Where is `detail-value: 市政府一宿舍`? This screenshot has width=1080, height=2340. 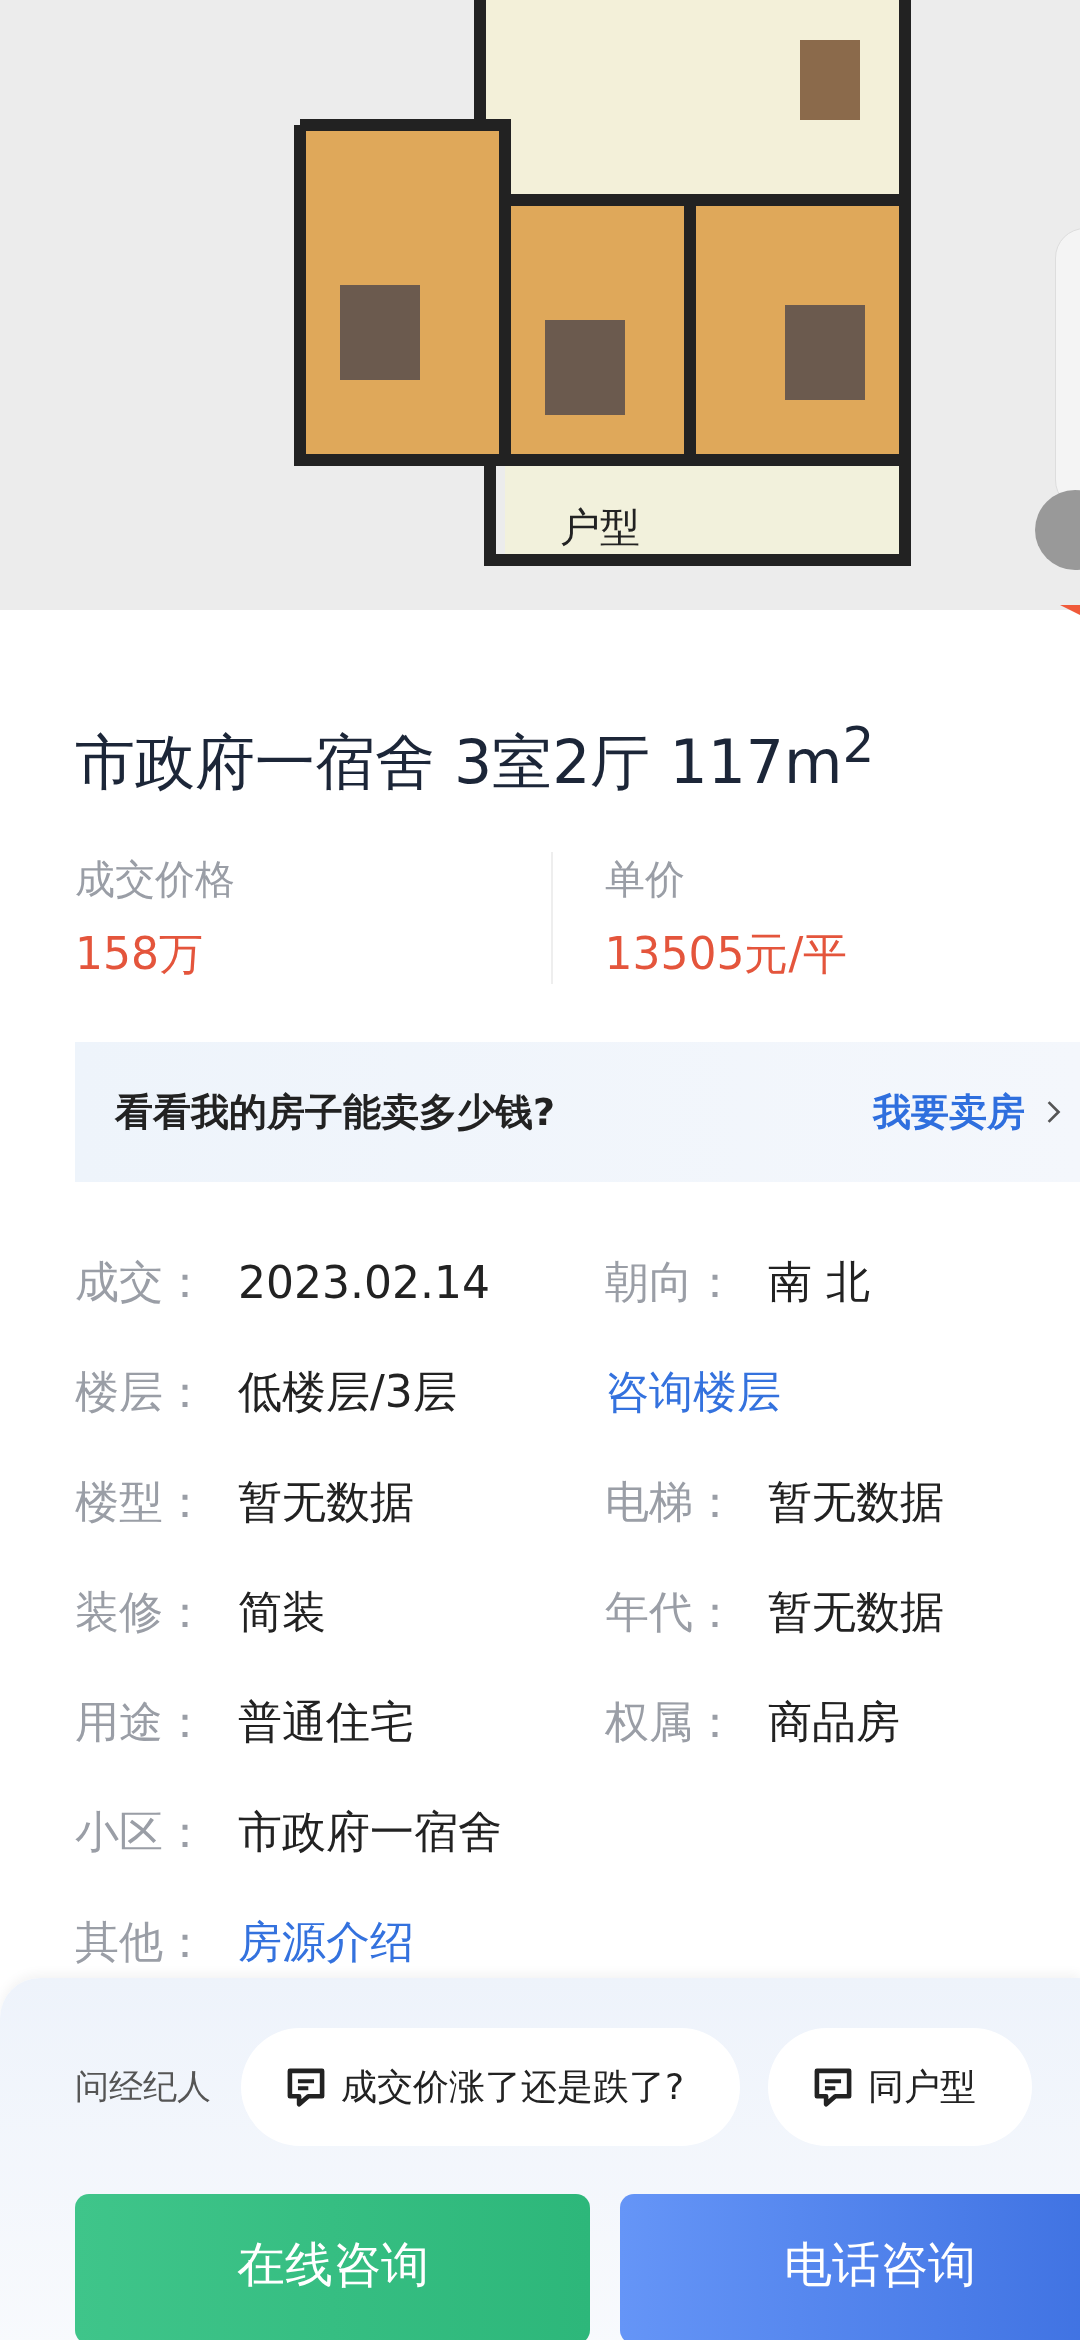 detail-value: 市政府一宿舍 is located at coordinates (370, 1831).